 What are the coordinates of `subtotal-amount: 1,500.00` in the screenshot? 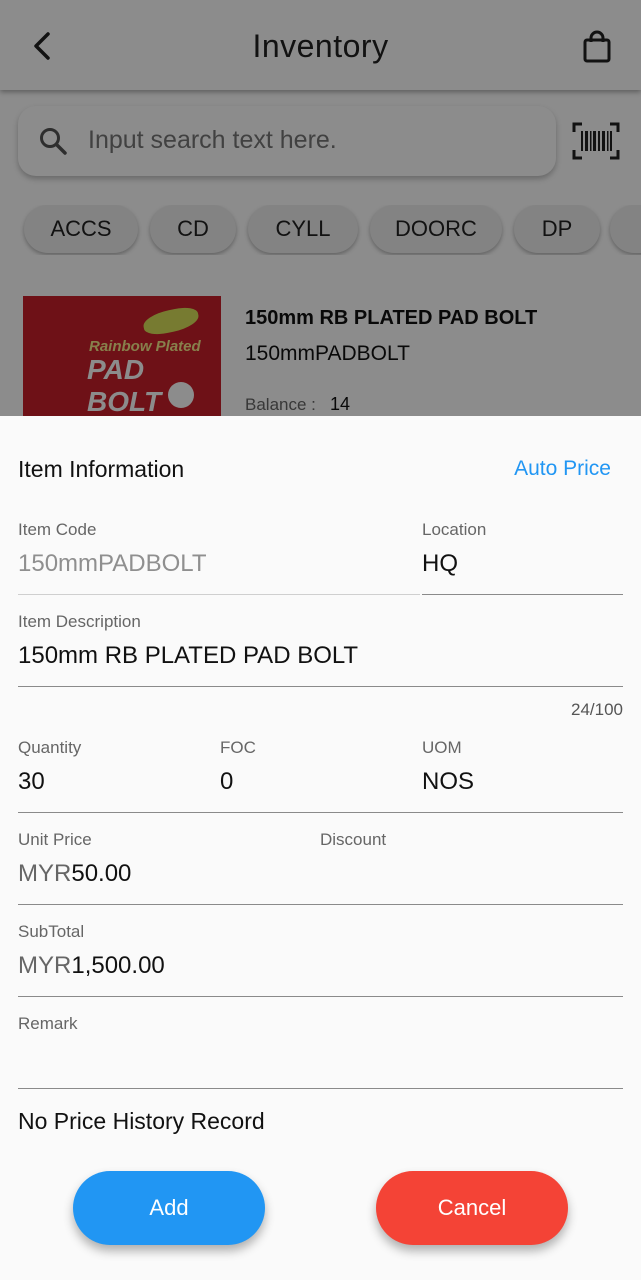 It's located at (118, 965).